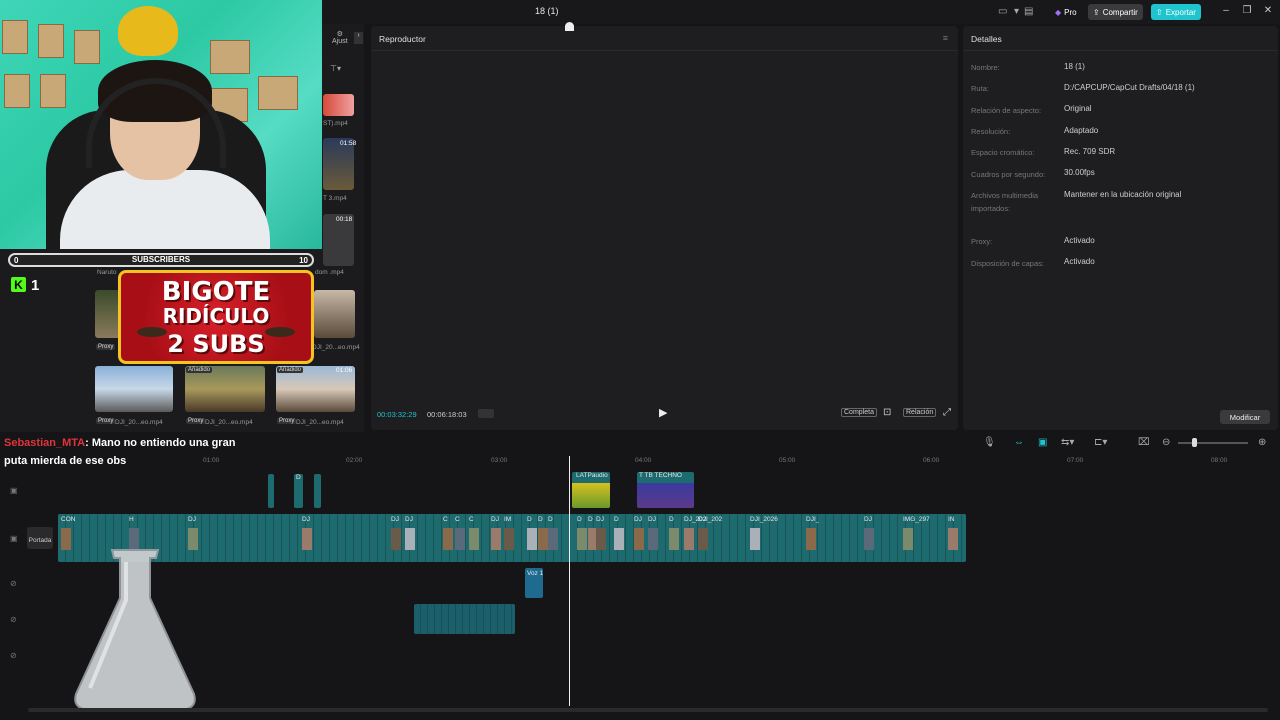  I want to click on detail-value: 30.00fps, so click(1079, 172).